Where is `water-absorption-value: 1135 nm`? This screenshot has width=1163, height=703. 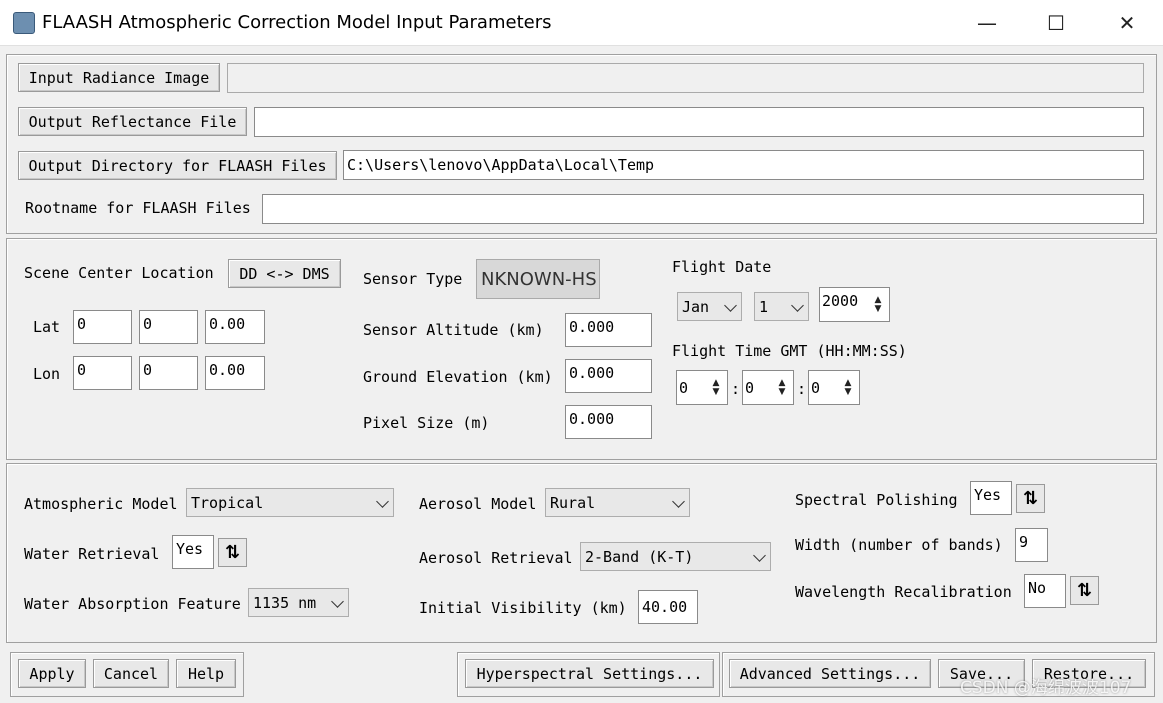 water-absorption-value: 1135 nm is located at coordinates (285, 602).